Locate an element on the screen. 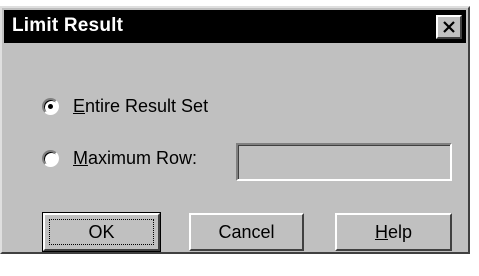 The height and width of the screenshot is (276, 479). radio-circle-maximum is located at coordinates (50, 158).